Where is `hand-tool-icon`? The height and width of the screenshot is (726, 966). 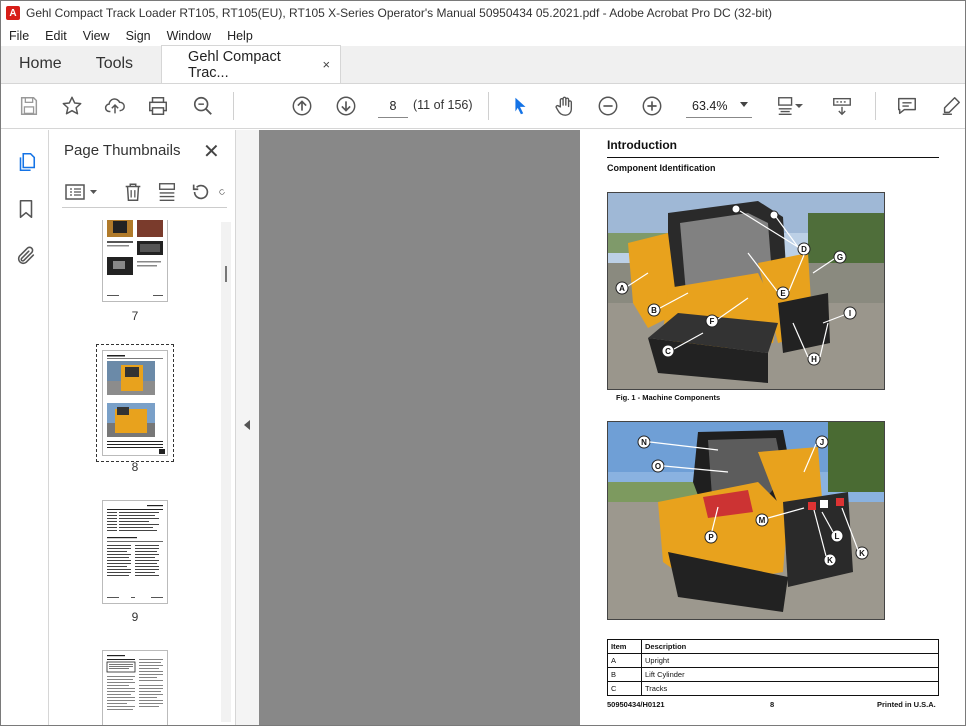
hand-tool-icon is located at coordinates (564, 106).